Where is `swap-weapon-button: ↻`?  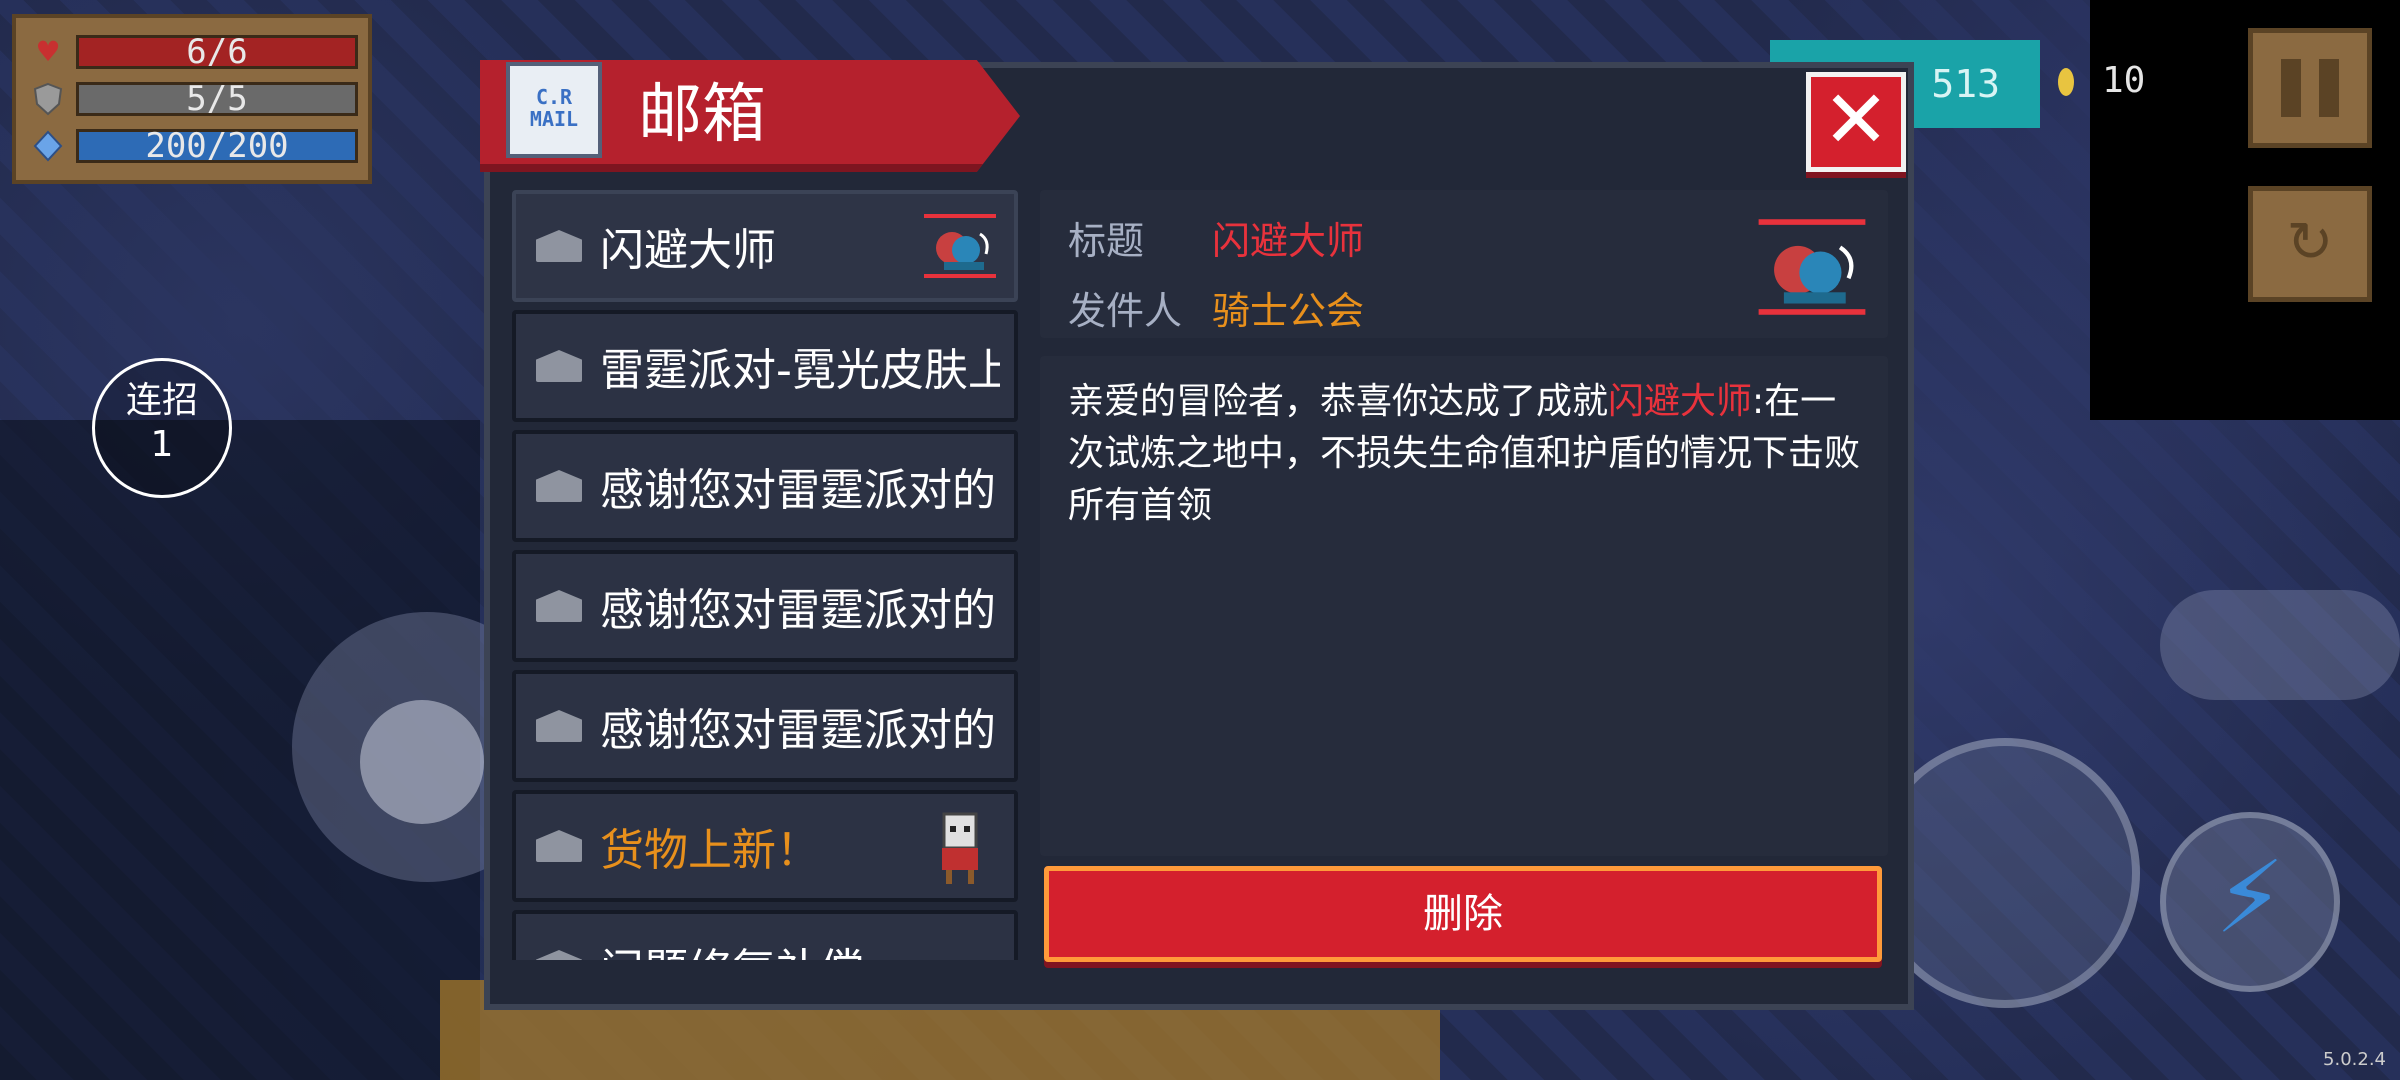
swap-weapon-button: ↻ is located at coordinates (2310, 244).